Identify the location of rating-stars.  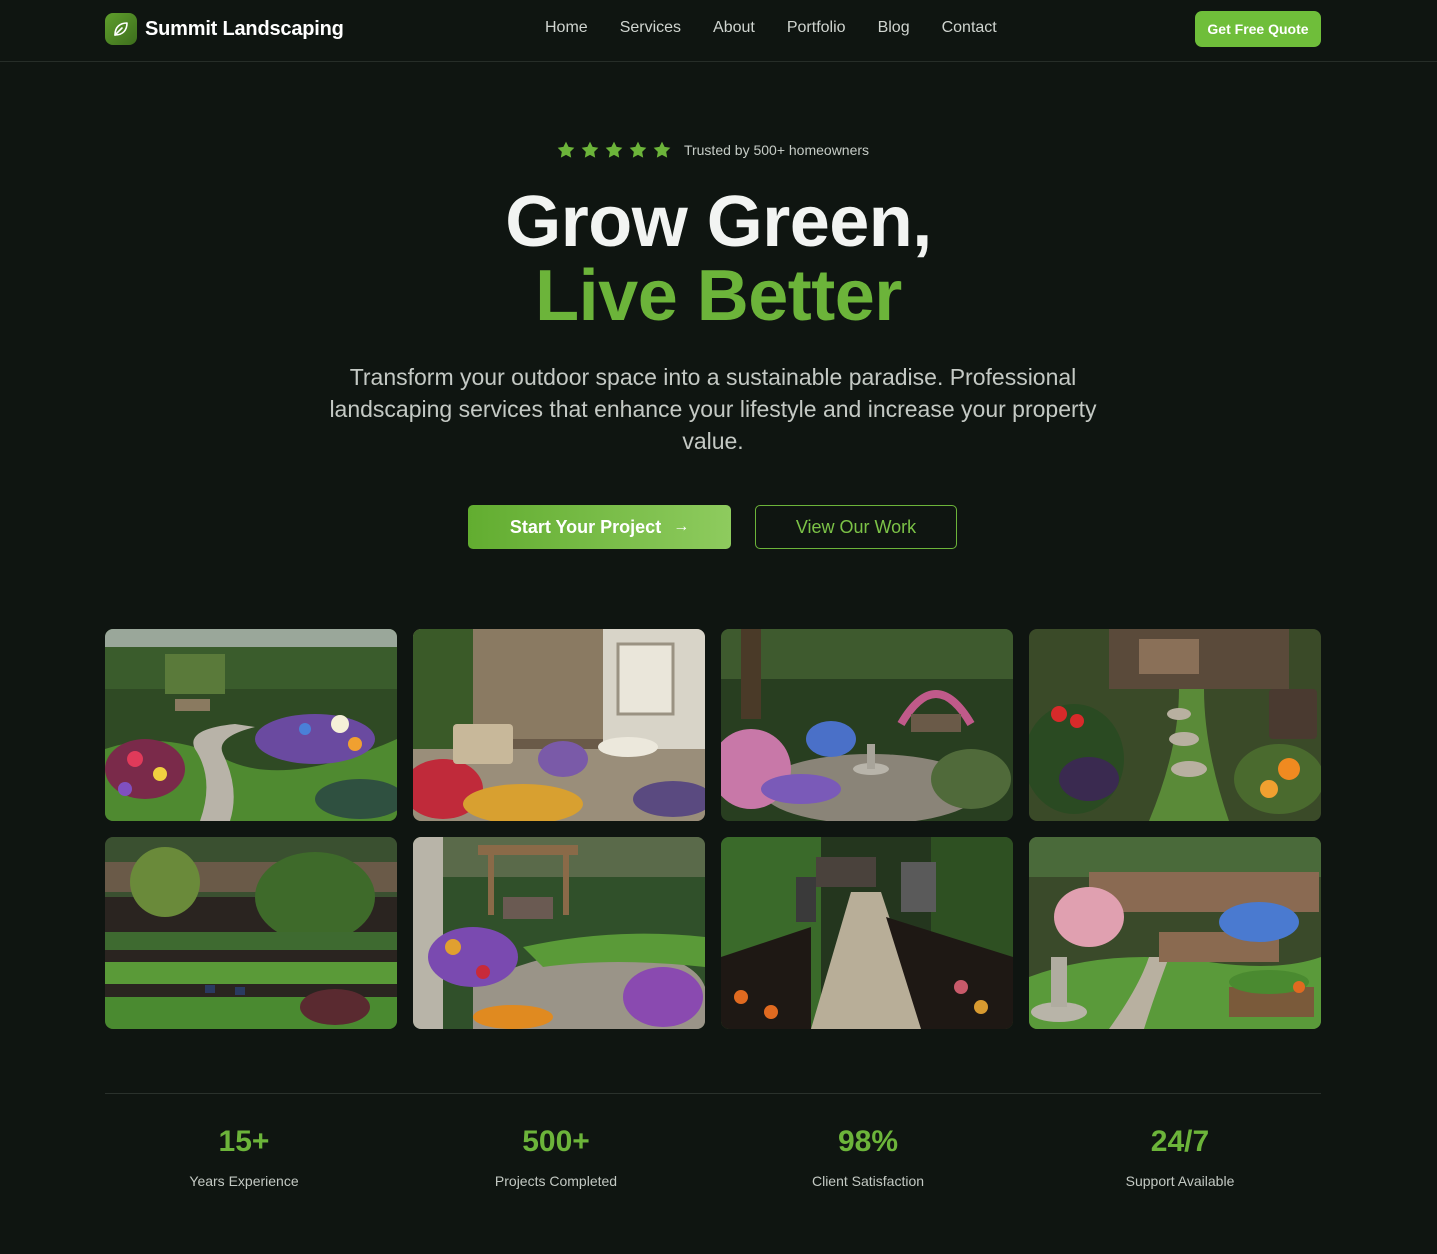
(614, 150).